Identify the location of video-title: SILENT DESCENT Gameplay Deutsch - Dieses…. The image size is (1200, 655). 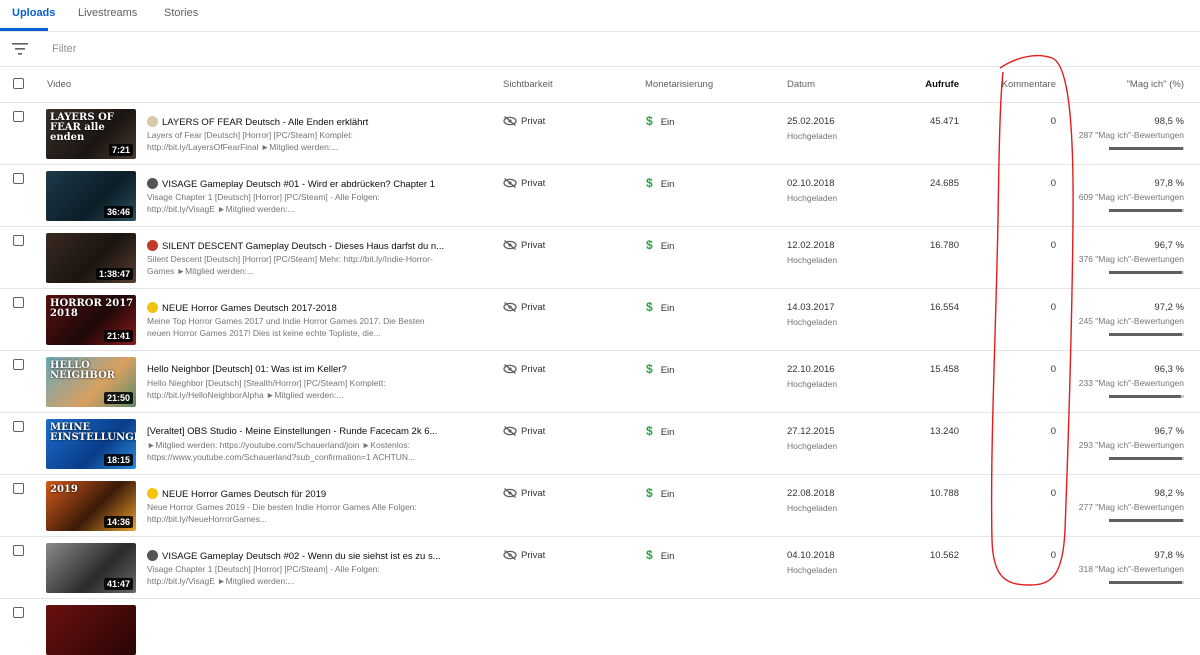
(297, 246).